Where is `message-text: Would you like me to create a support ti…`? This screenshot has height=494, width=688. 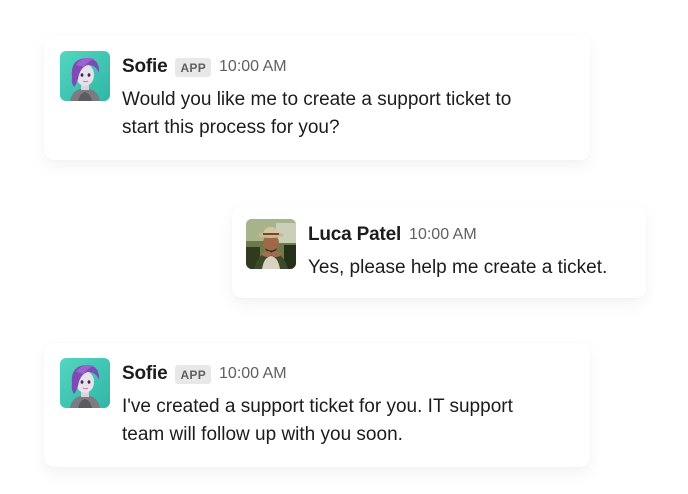 message-text: Would you like me to create a support ti… is located at coordinates (316, 114).